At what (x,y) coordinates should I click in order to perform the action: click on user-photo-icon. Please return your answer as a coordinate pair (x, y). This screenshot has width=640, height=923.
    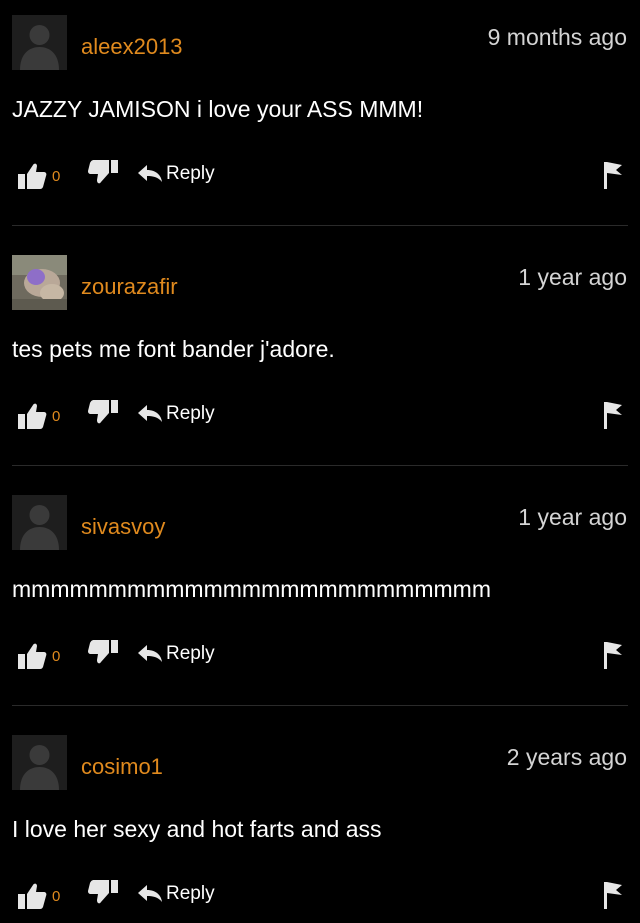
    Looking at the image, I should click on (39, 282).